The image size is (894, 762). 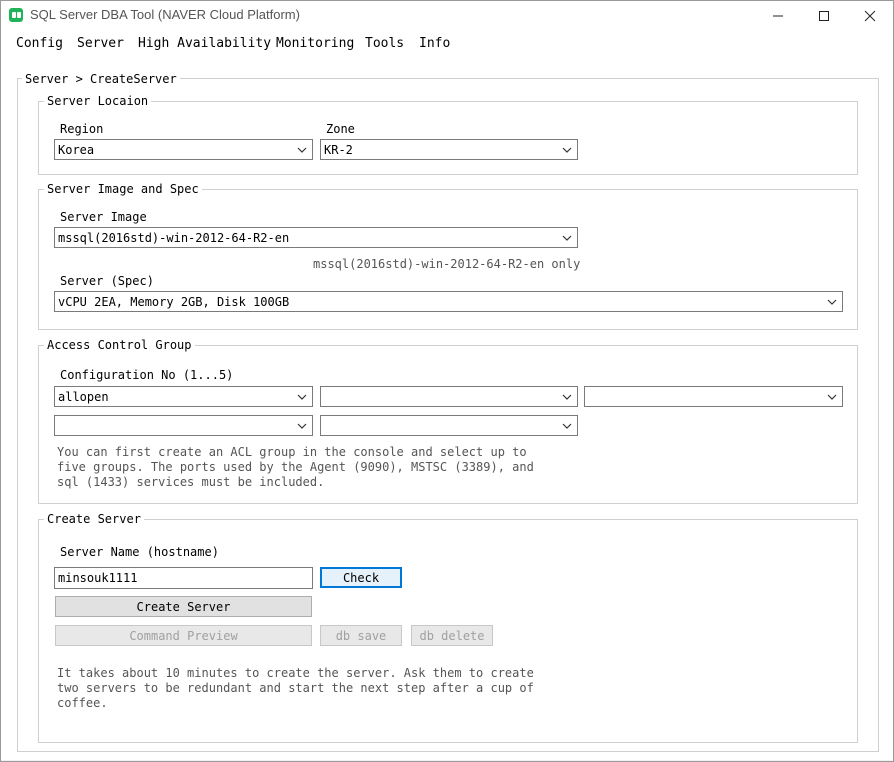 I want to click on zone-select: KR-2, so click(x=449, y=149).